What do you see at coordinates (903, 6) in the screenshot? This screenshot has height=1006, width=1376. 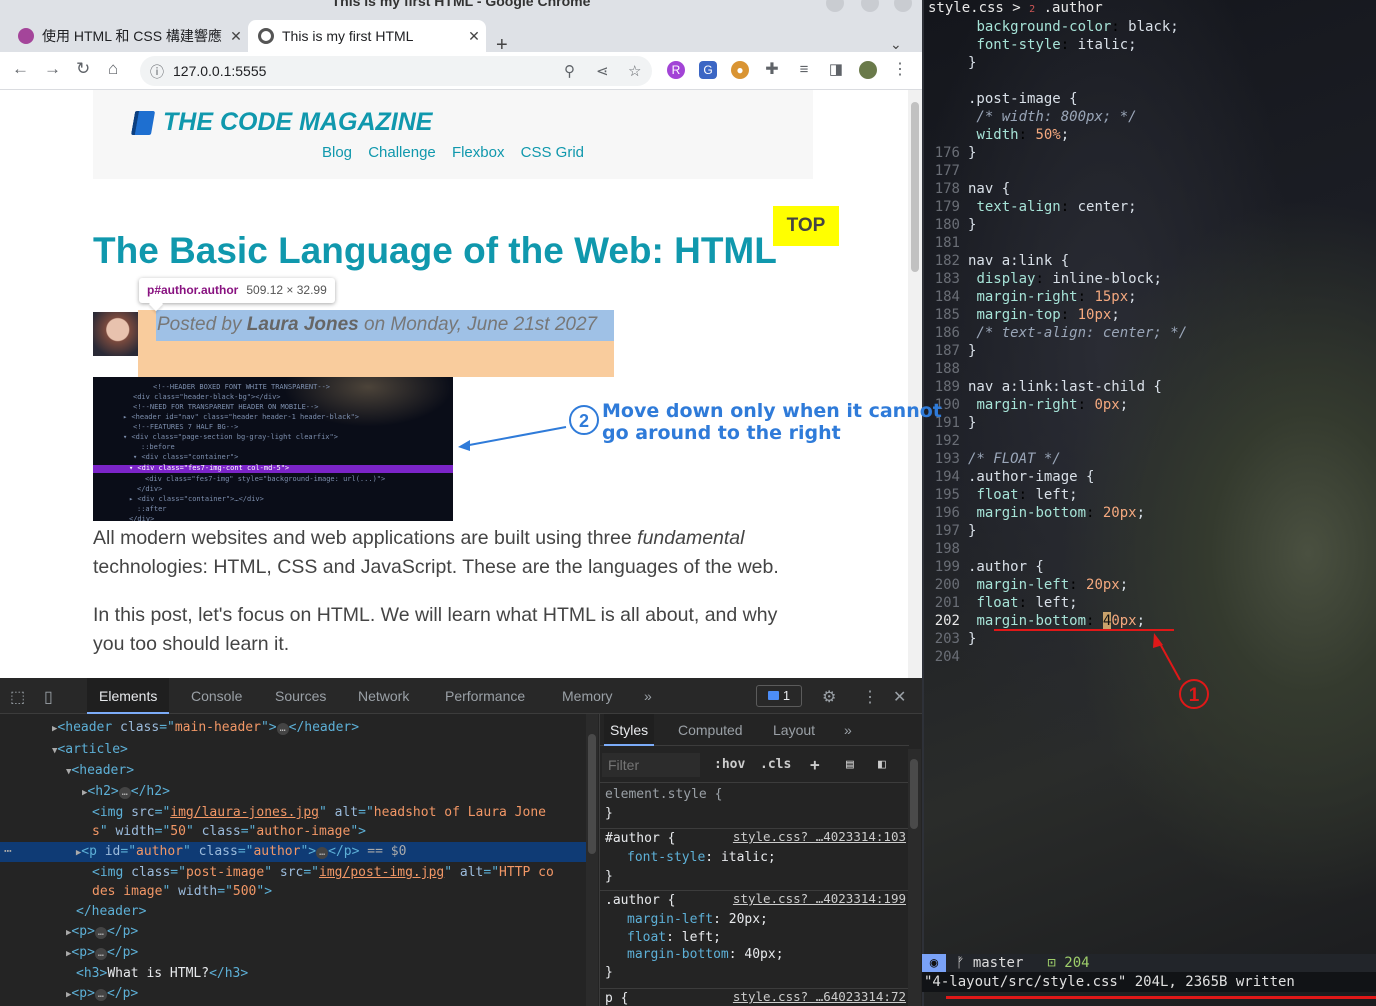 I see `close-window-button` at bounding box center [903, 6].